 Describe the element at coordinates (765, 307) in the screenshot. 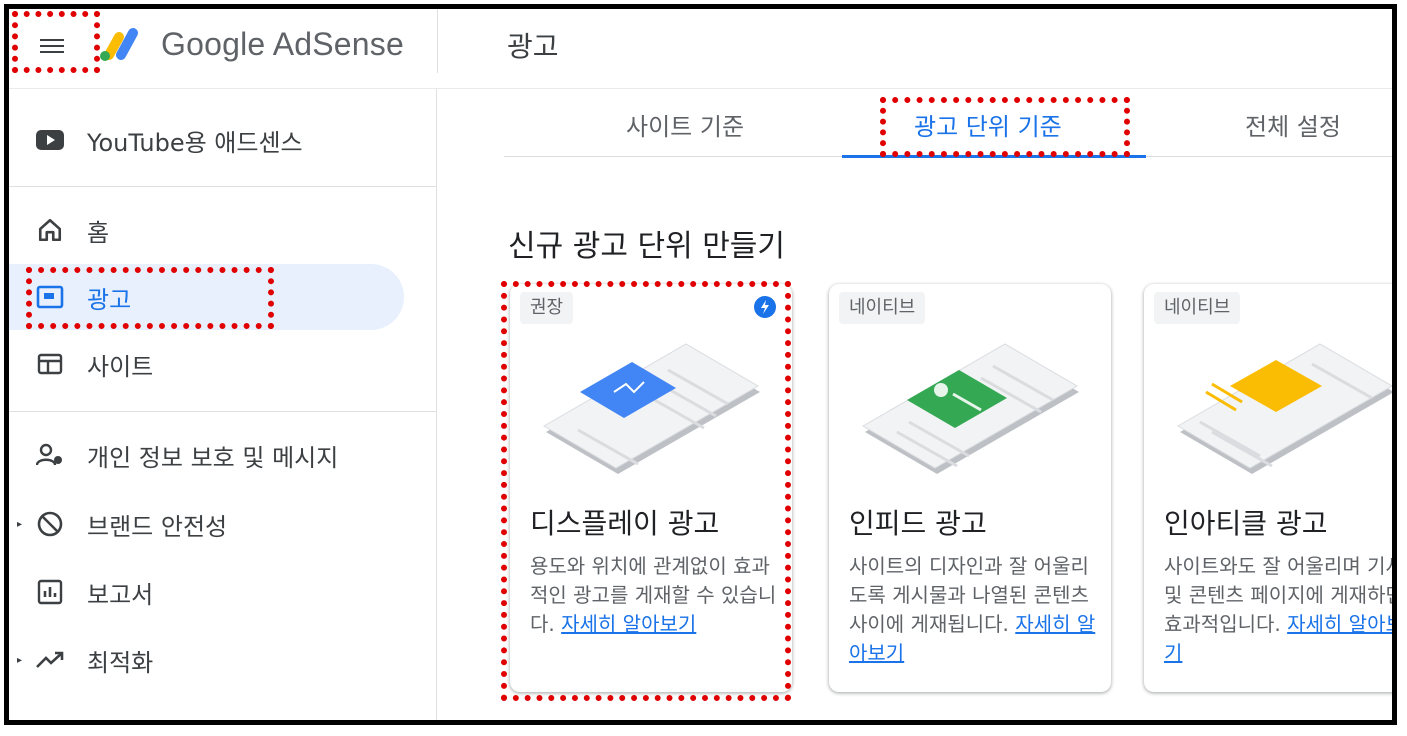

I see `bolt-icon` at that location.